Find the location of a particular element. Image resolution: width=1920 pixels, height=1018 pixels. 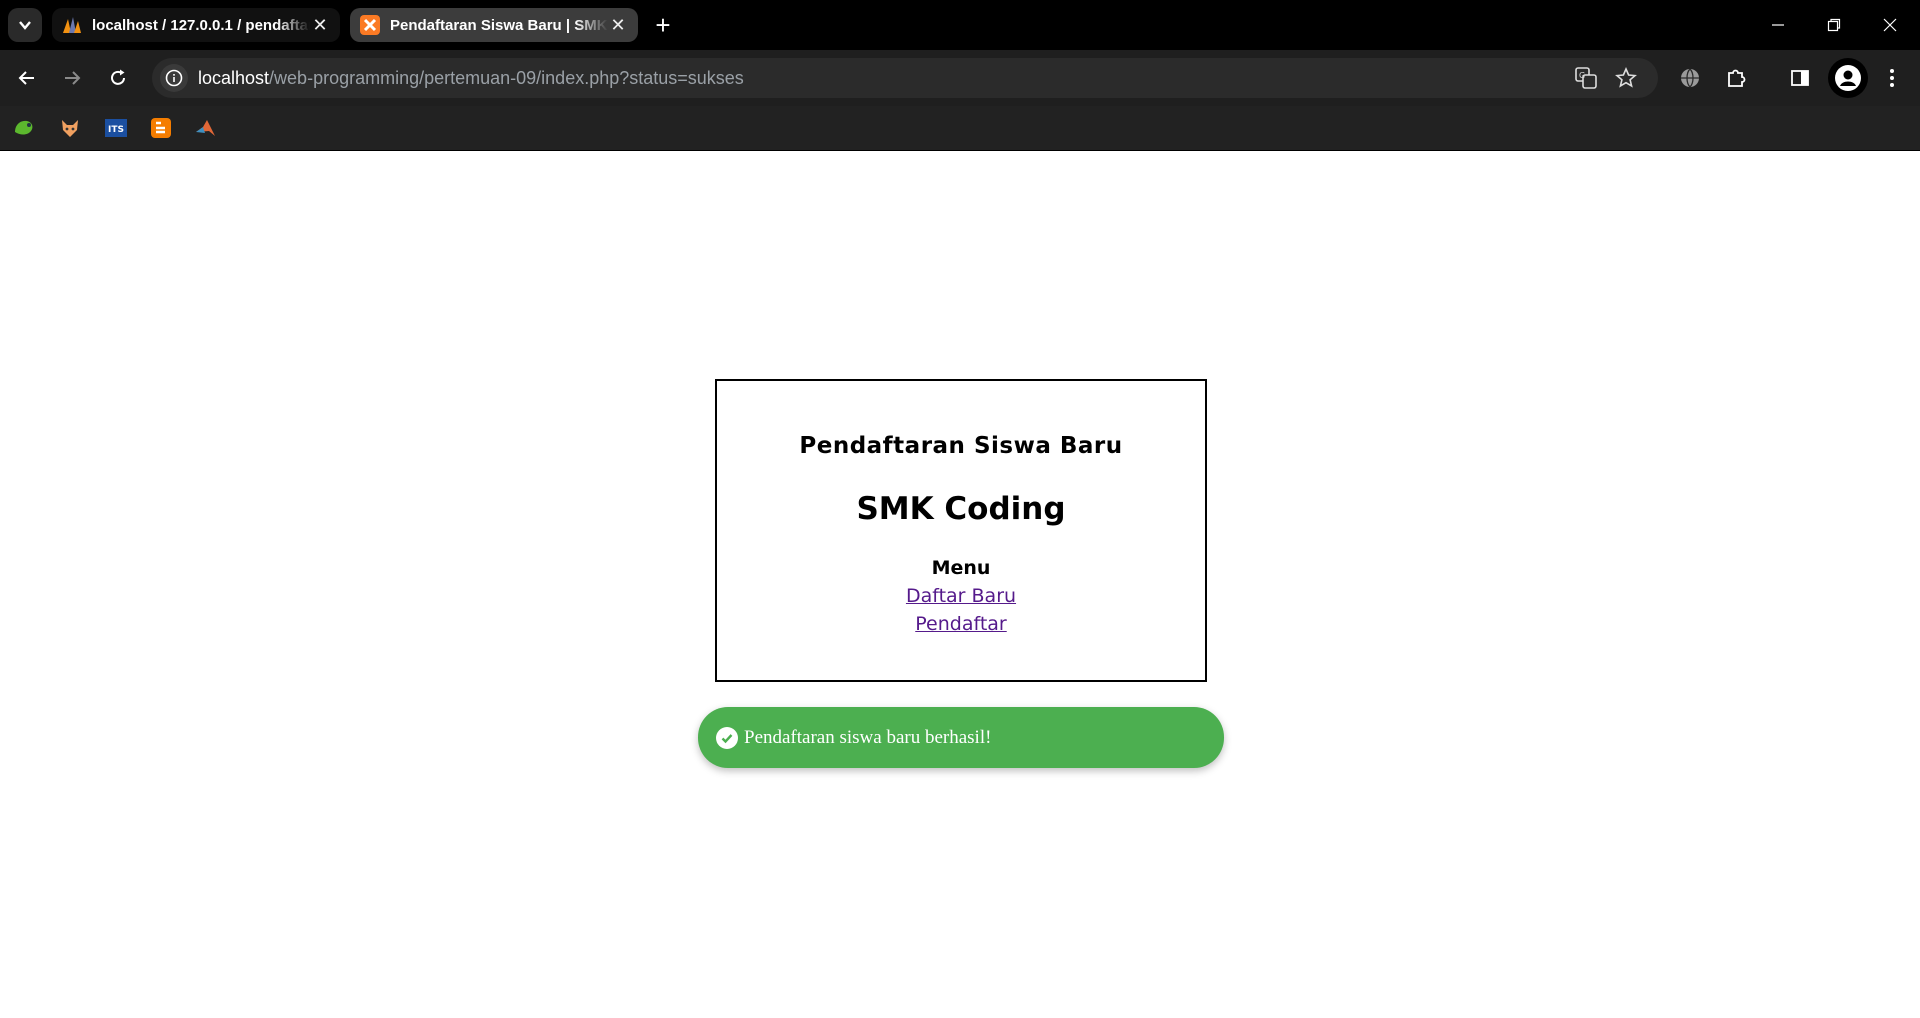

avatar-icon is located at coordinates (1848, 78).